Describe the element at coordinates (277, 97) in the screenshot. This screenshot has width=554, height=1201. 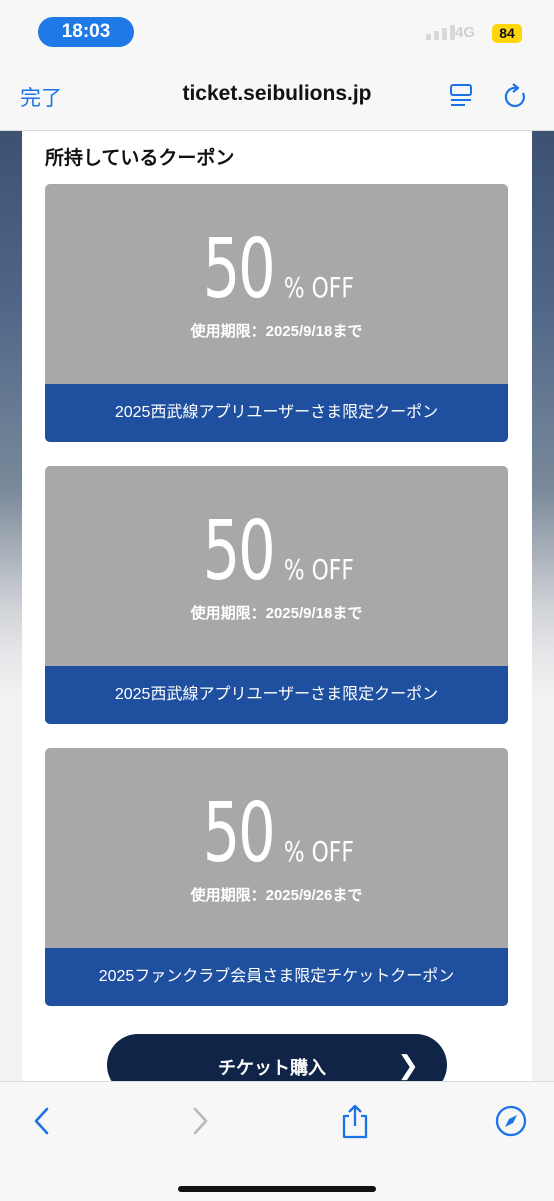
I see `browser-header: 完了 ticket.seibulions.jp` at that location.